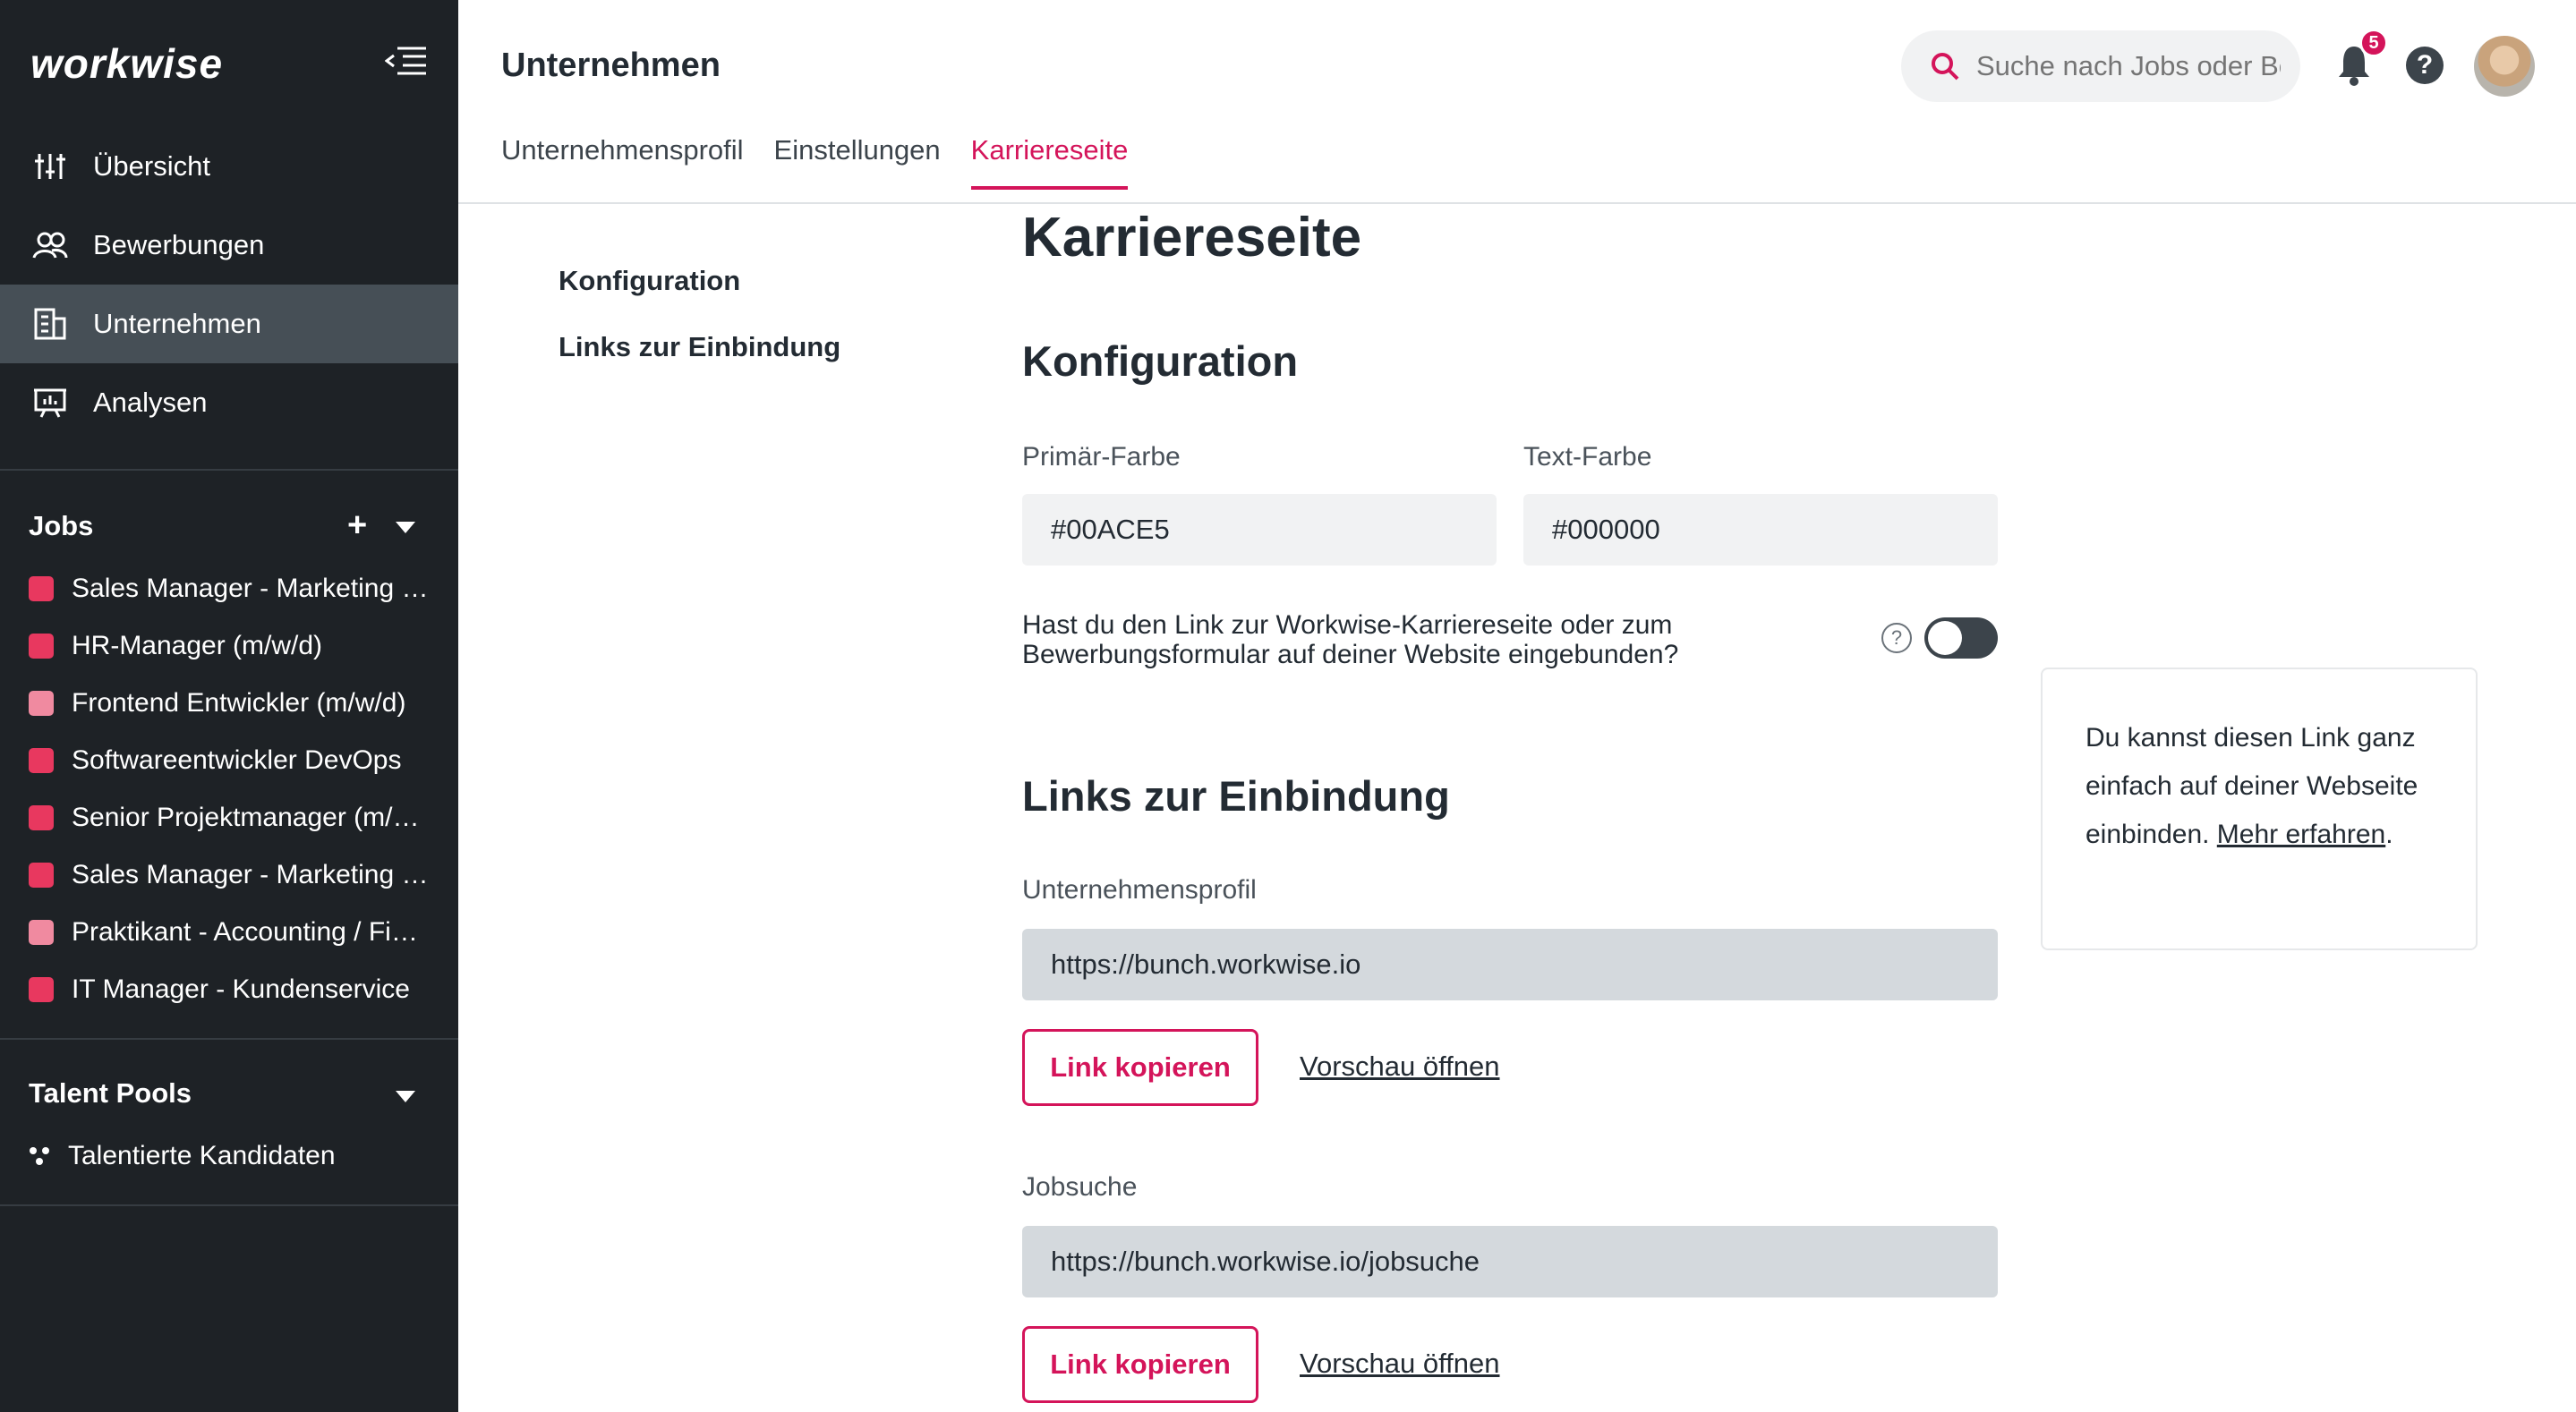 The height and width of the screenshot is (1412, 2576). Describe the element at coordinates (1510, 964) in the screenshot. I see `profile-url-field: https://bunch.workwise.io` at that location.